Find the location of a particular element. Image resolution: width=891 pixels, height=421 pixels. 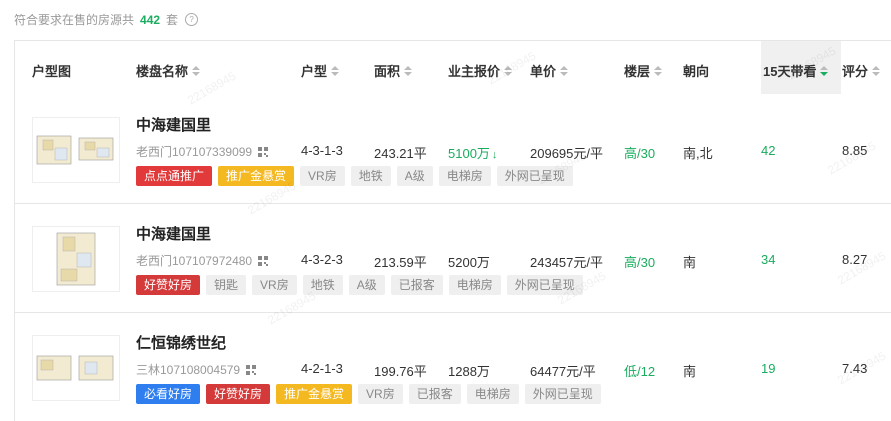

header-floor: 楼层 is located at coordinates (643, 70).